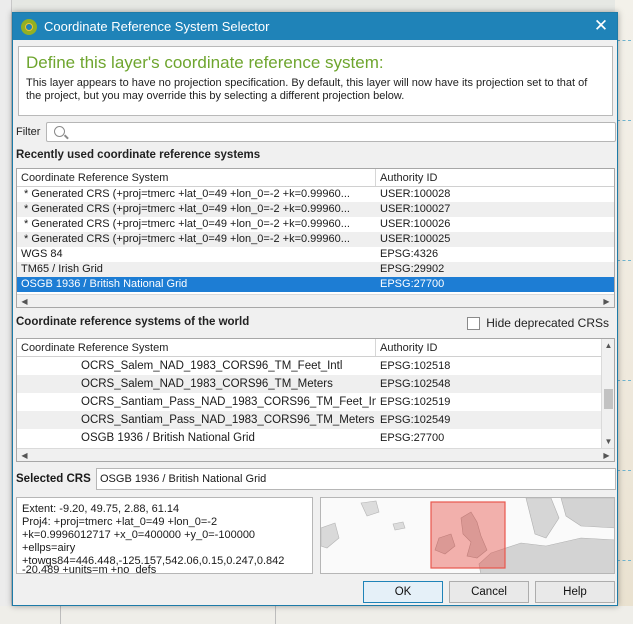  I want to click on proj4-line: +ellps=airy, so click(49, 548).